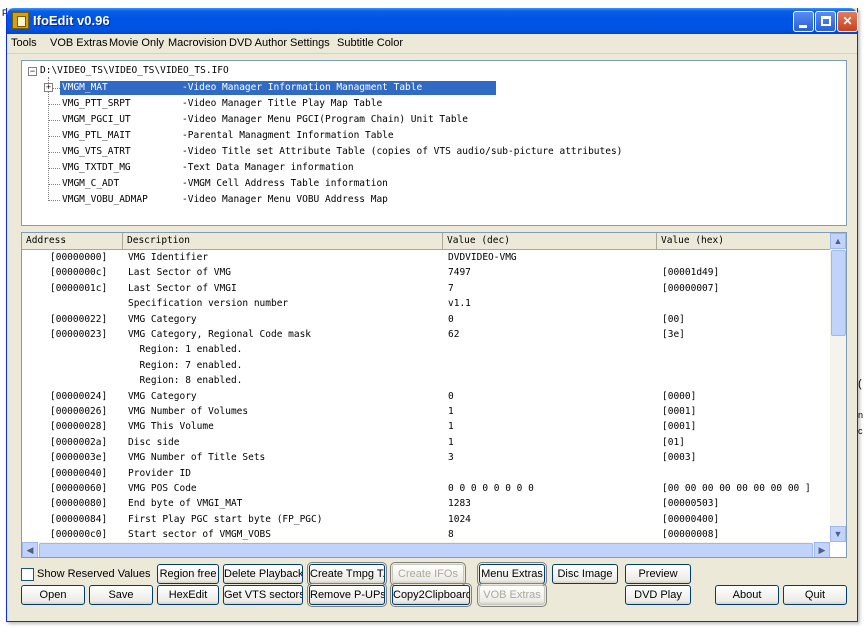  I want to click on remove-pups-button: Remove P-UPs, so click(347, 595).